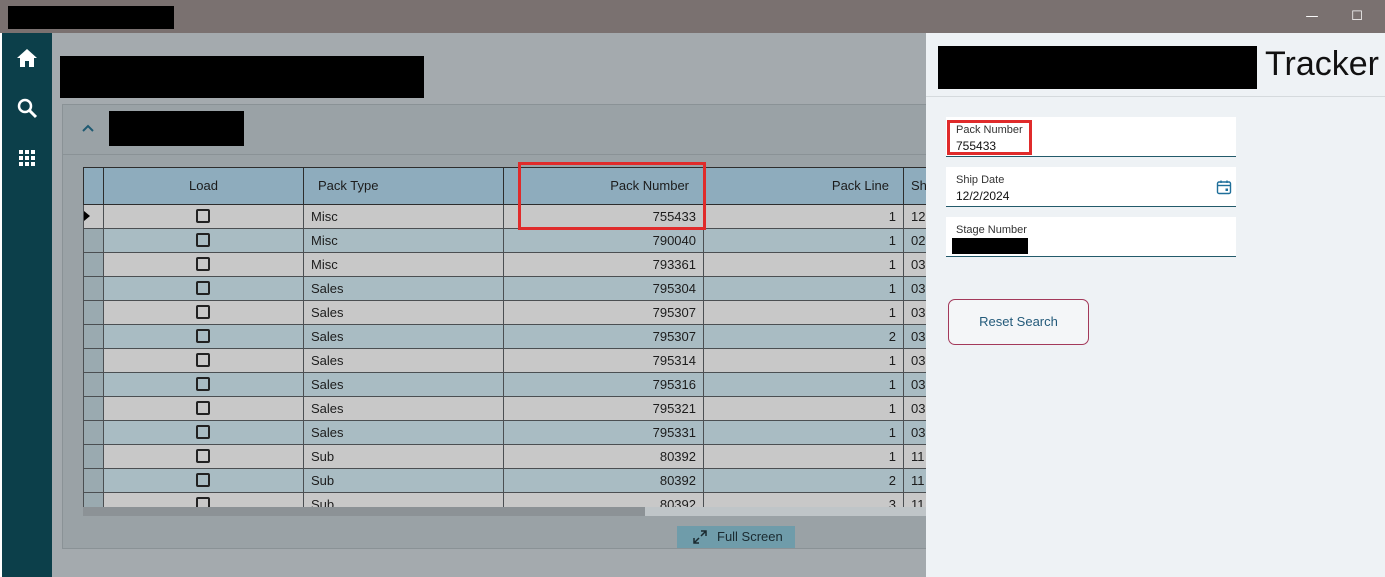 This screenshot has width=1385, height=577. I want to click on calendar-icon, so click(1224, 187).